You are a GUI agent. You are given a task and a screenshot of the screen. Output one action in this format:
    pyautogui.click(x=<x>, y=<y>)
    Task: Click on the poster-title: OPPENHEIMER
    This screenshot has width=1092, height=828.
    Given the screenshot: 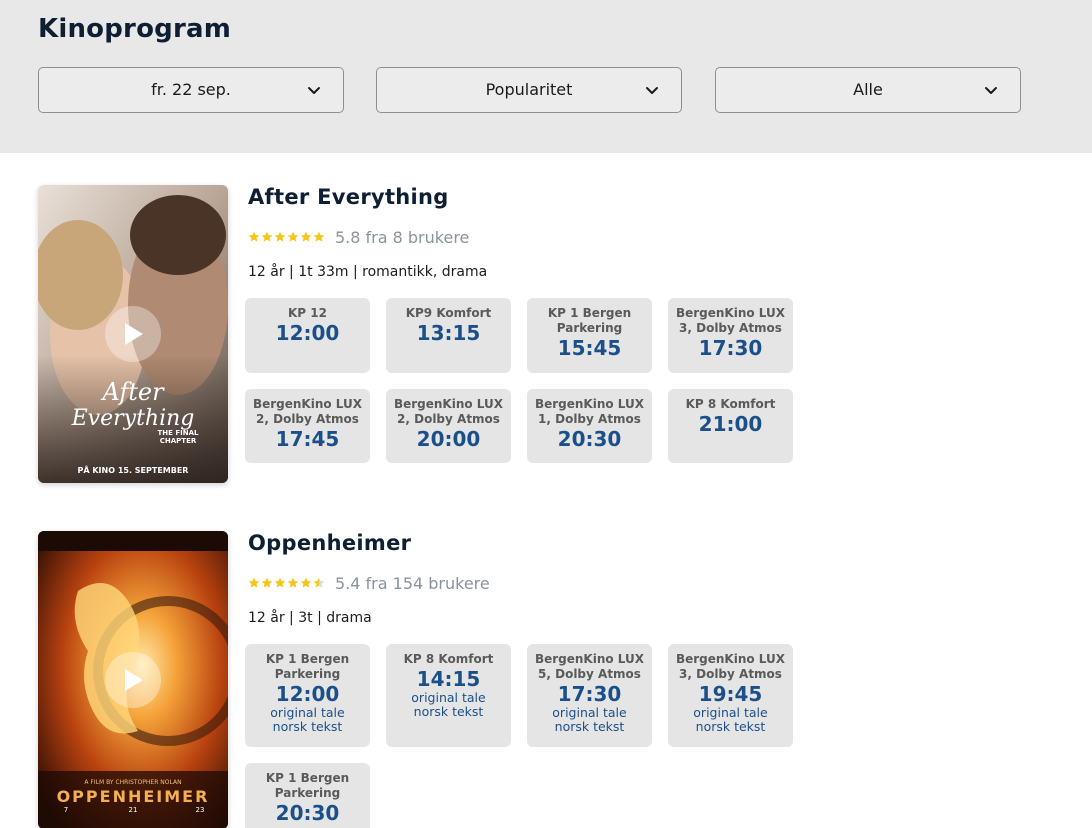 What is the action you would take?
    pyautogui.click(x=133, y=796)
    